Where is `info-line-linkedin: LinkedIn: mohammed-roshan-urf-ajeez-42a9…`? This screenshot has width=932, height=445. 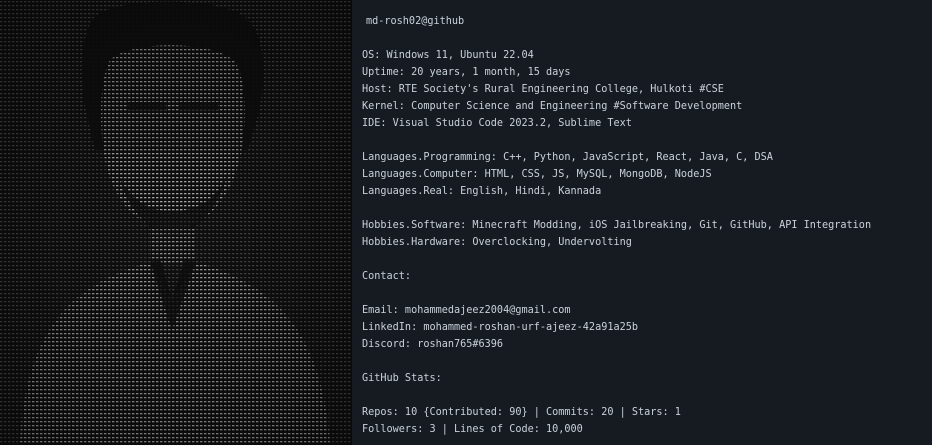
info-line-linkedin: LinkedIn: mohammed-roshan-urf-ajeez-42a9… is located at coordinates (500, 327).